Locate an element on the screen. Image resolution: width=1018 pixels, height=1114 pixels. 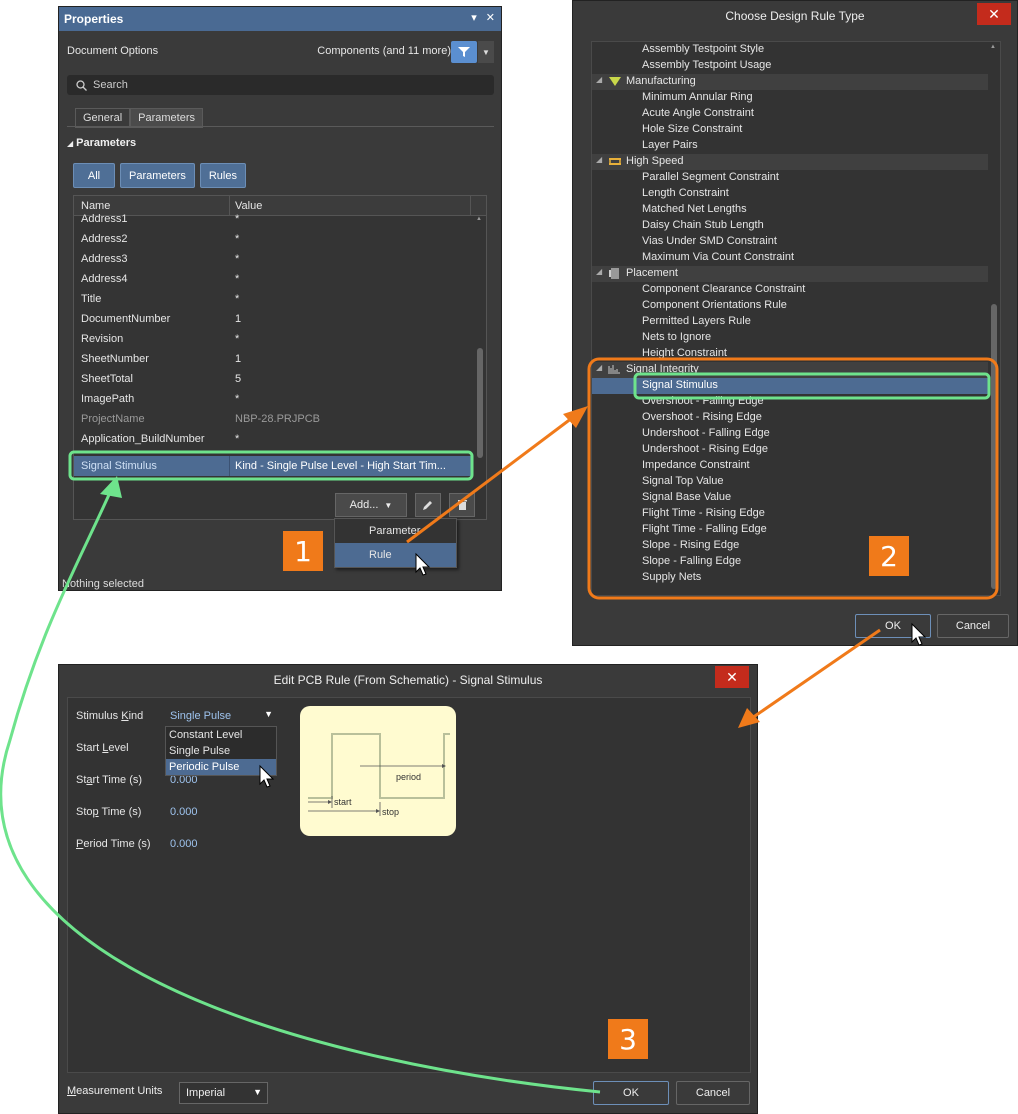
tree-item: Assembly Testpoint Style is located at coordinates (790, 50).